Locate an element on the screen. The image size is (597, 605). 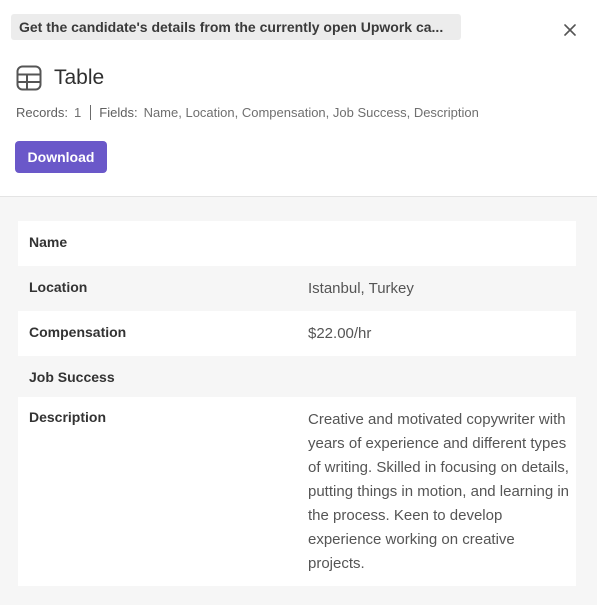
field-label-description: Description is located at coordinates (68, 417).